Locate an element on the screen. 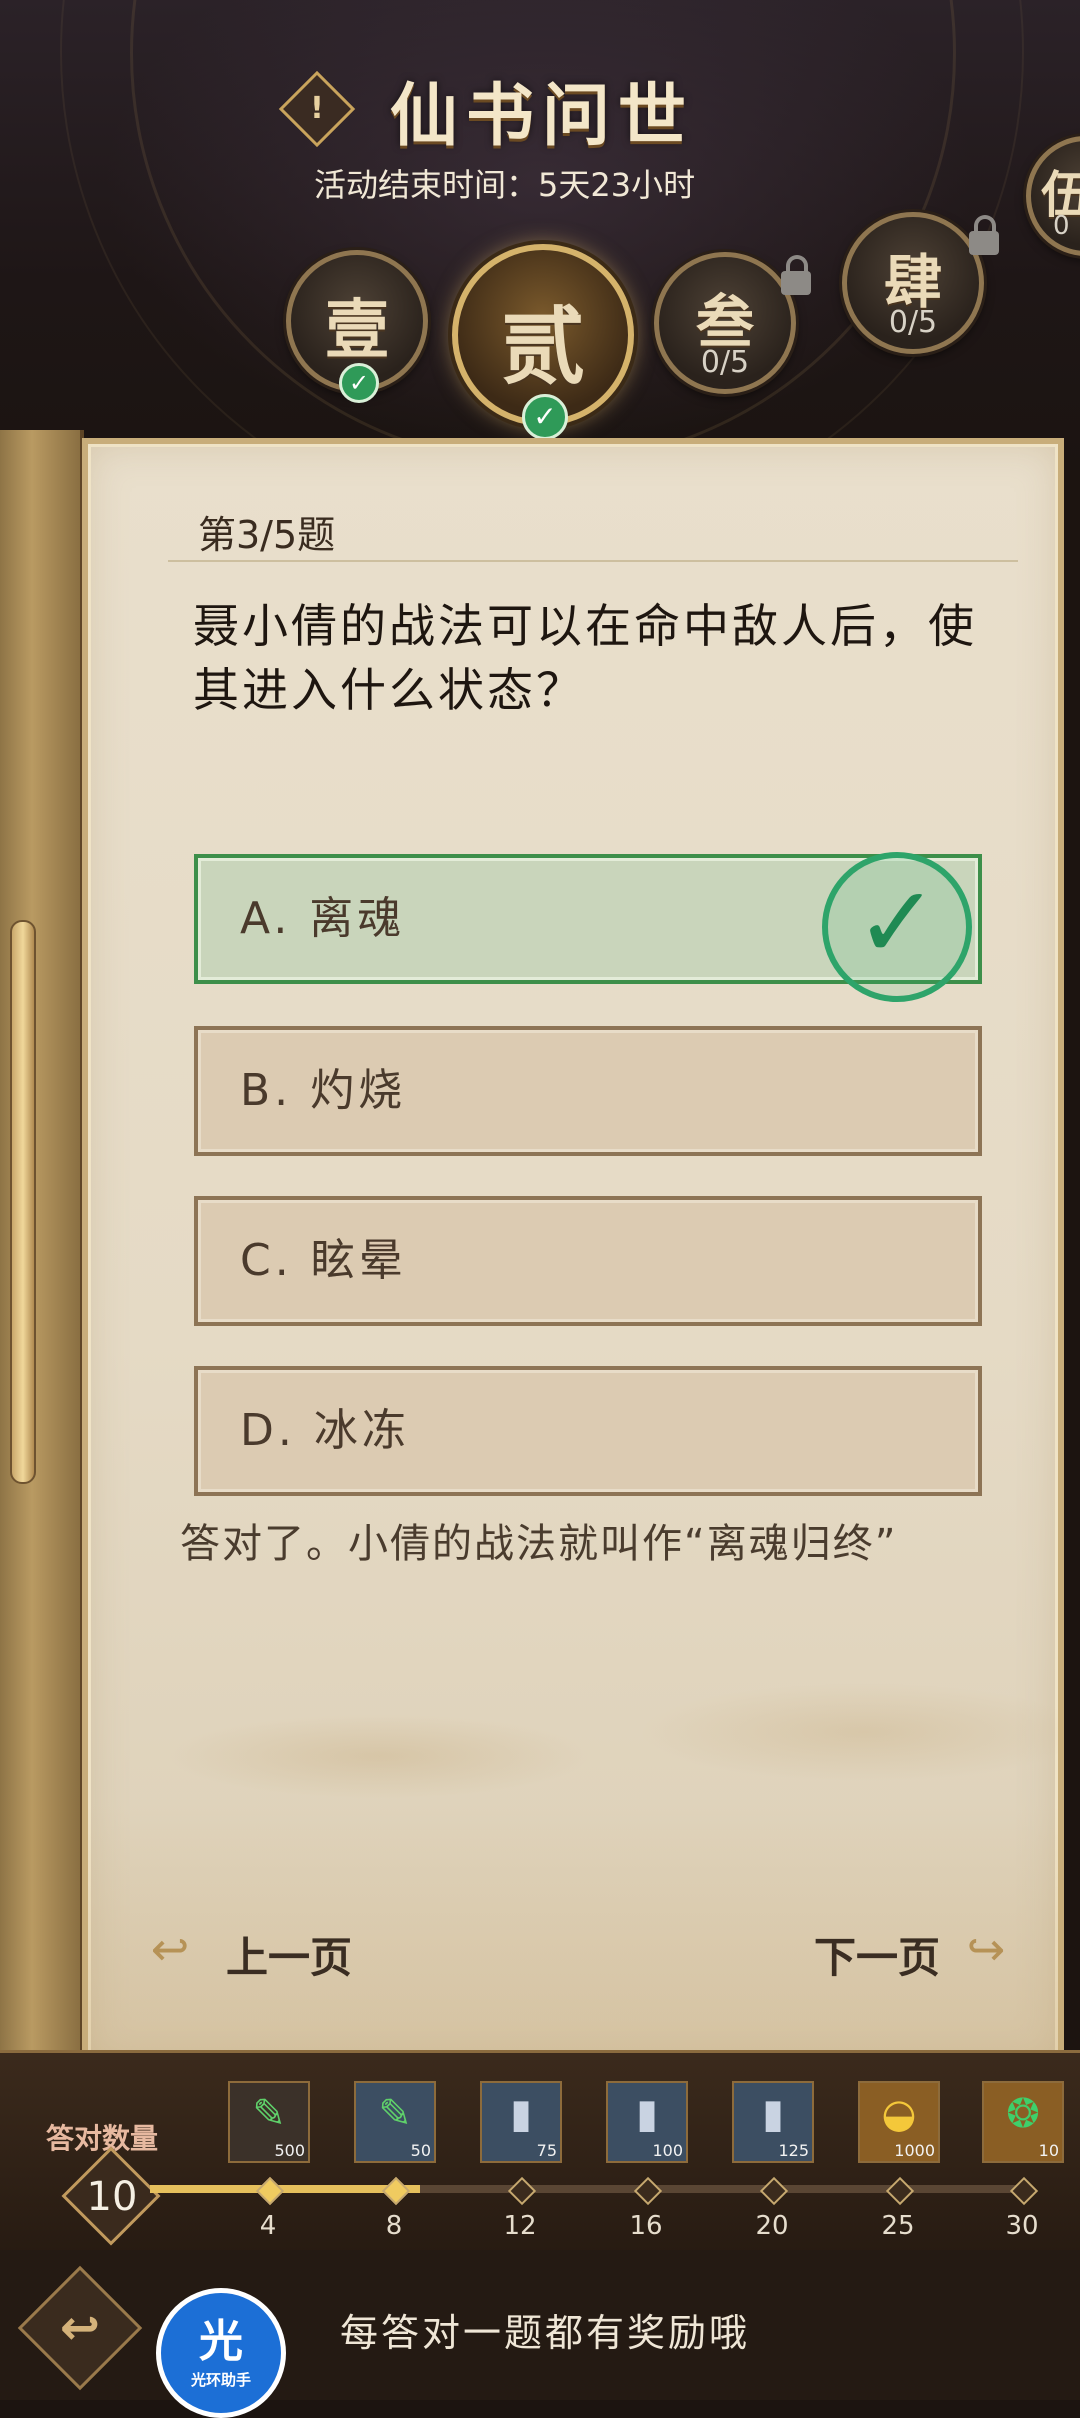  option-c: C. 眩晕 is located at coordinates (588, 1261).